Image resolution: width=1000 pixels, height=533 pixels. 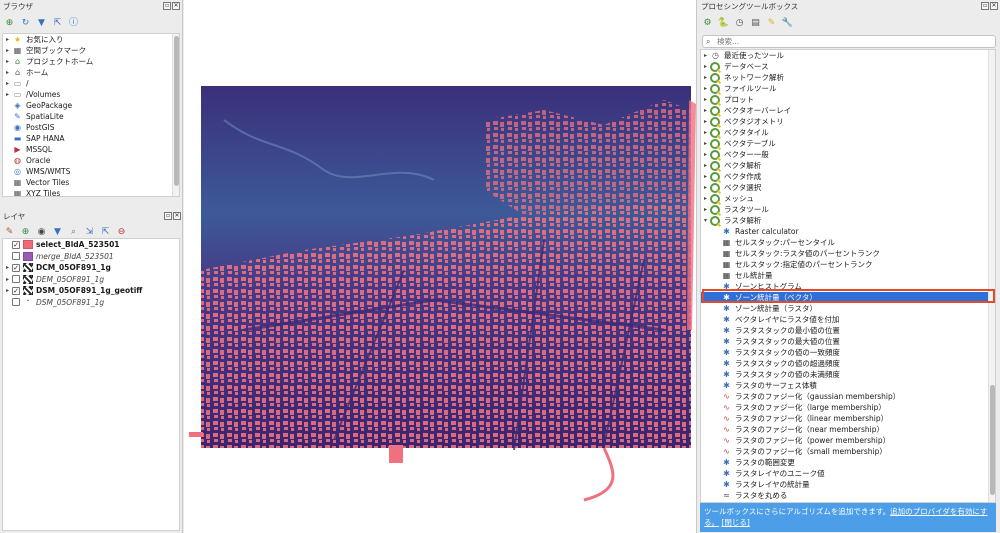 What do you see at coordinates (91, 39) in the screenshot?
I see `browser-item: ▸ ★ お気に入り` at bounding box center [91, 39].